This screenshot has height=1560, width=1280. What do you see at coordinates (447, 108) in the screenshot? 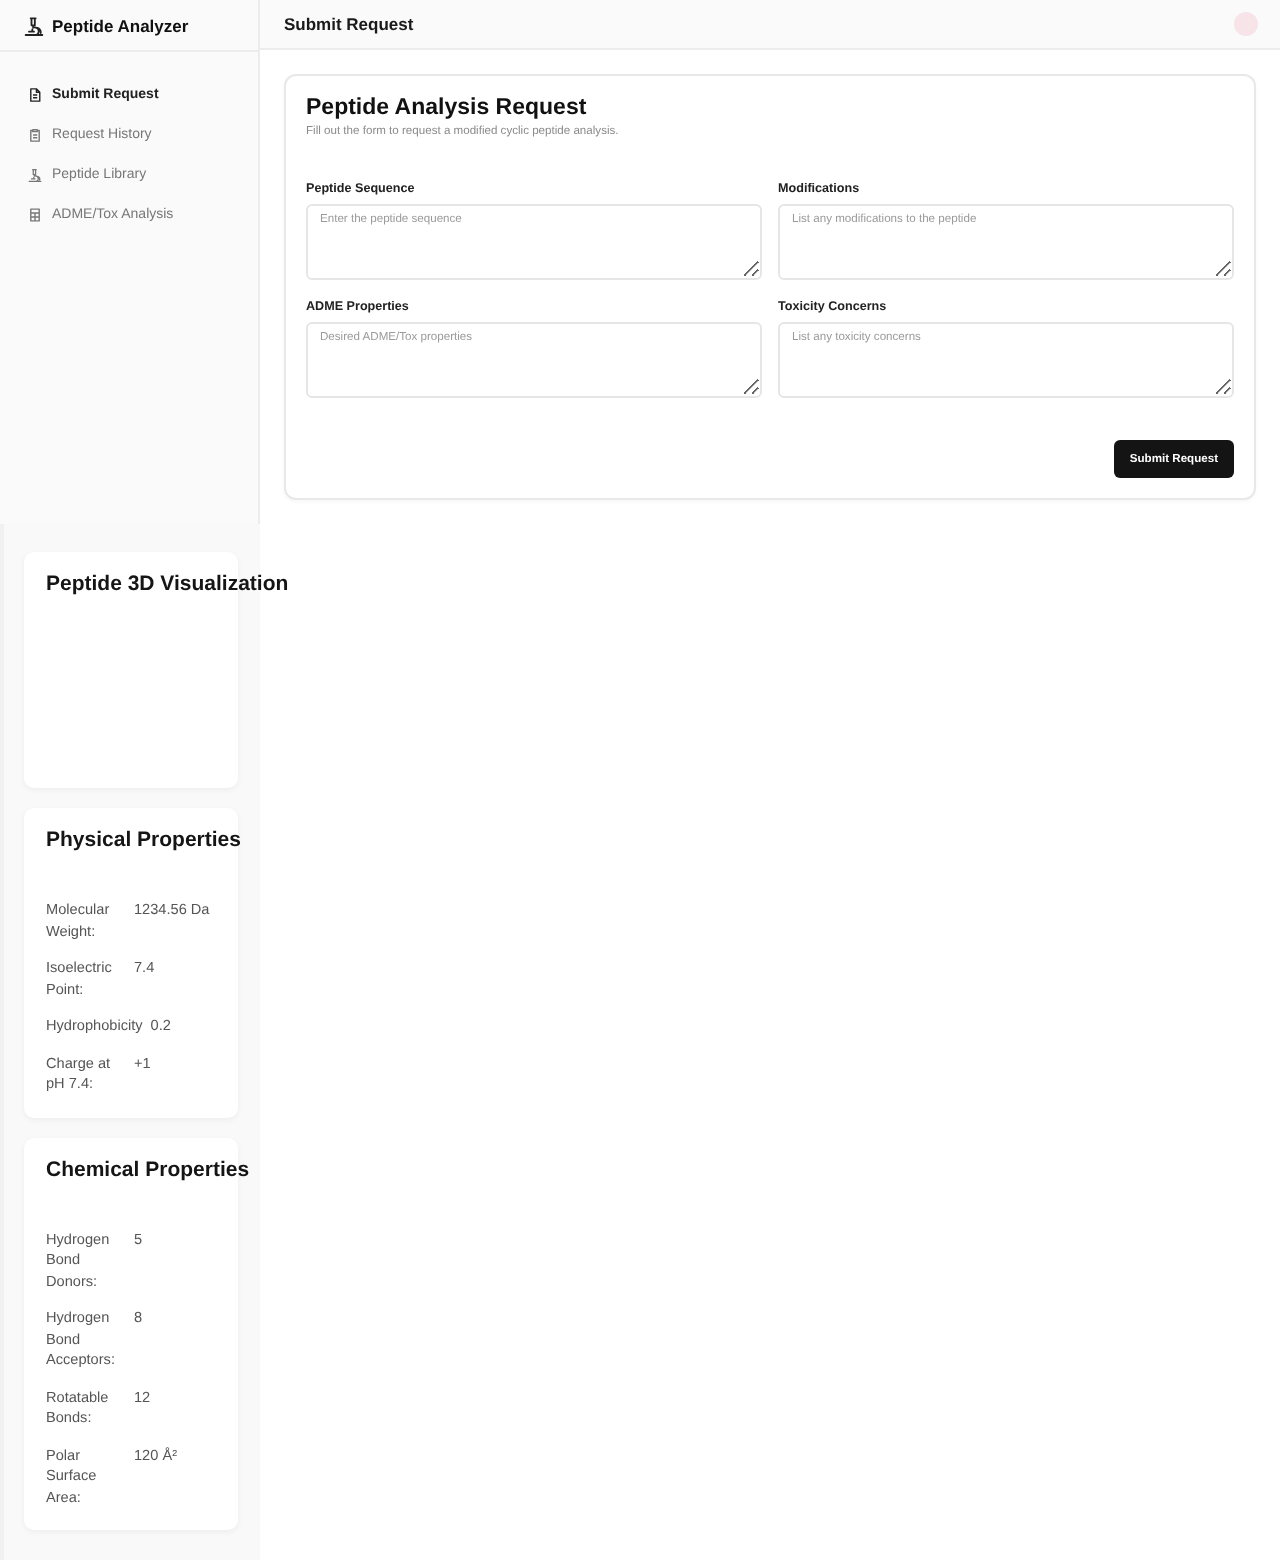
I see `form-title: Peptide Analysis Request` at bounding box center [447, 108].